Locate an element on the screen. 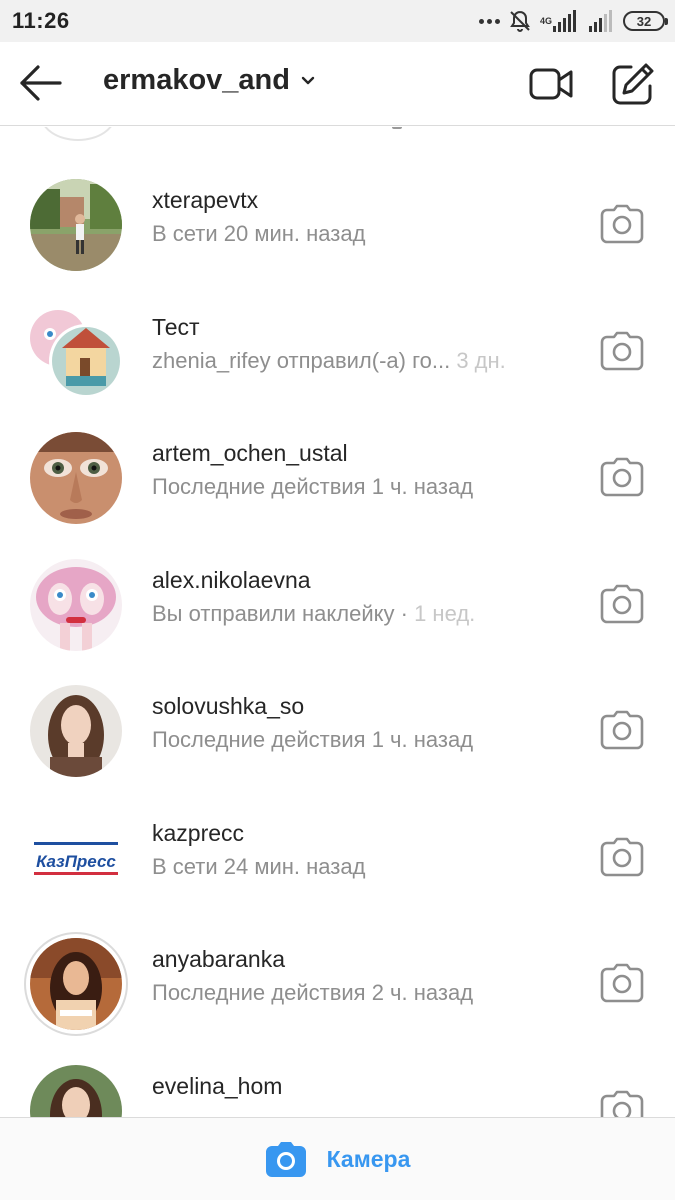 The height and width of the screenshot is (1200, 675). thread-username: xterapevtx is located at coordinates (205, 200).